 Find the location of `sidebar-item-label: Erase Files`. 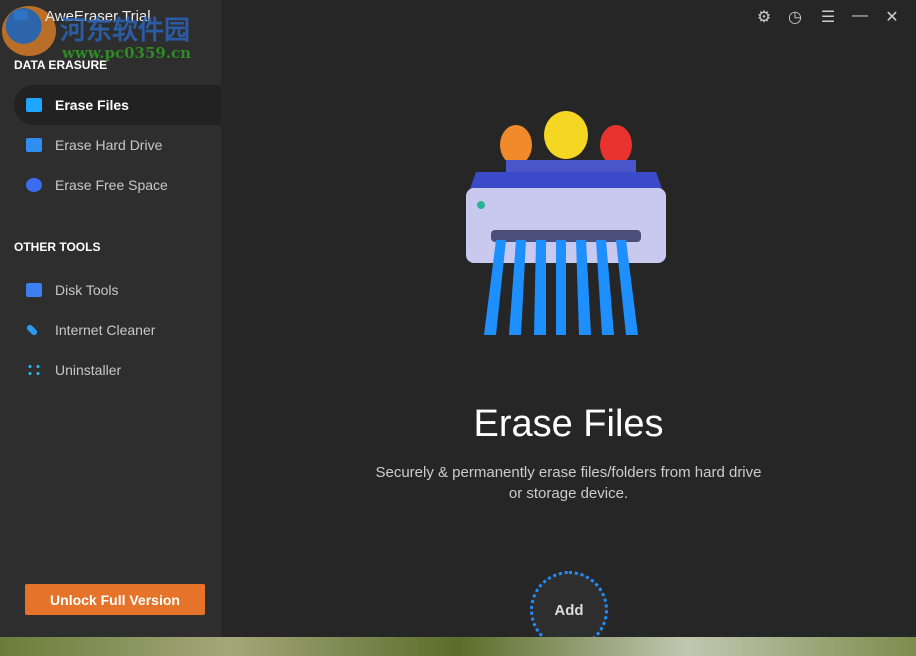

sidebar-item-label: Erase Files is located at coordinates (92, 105).